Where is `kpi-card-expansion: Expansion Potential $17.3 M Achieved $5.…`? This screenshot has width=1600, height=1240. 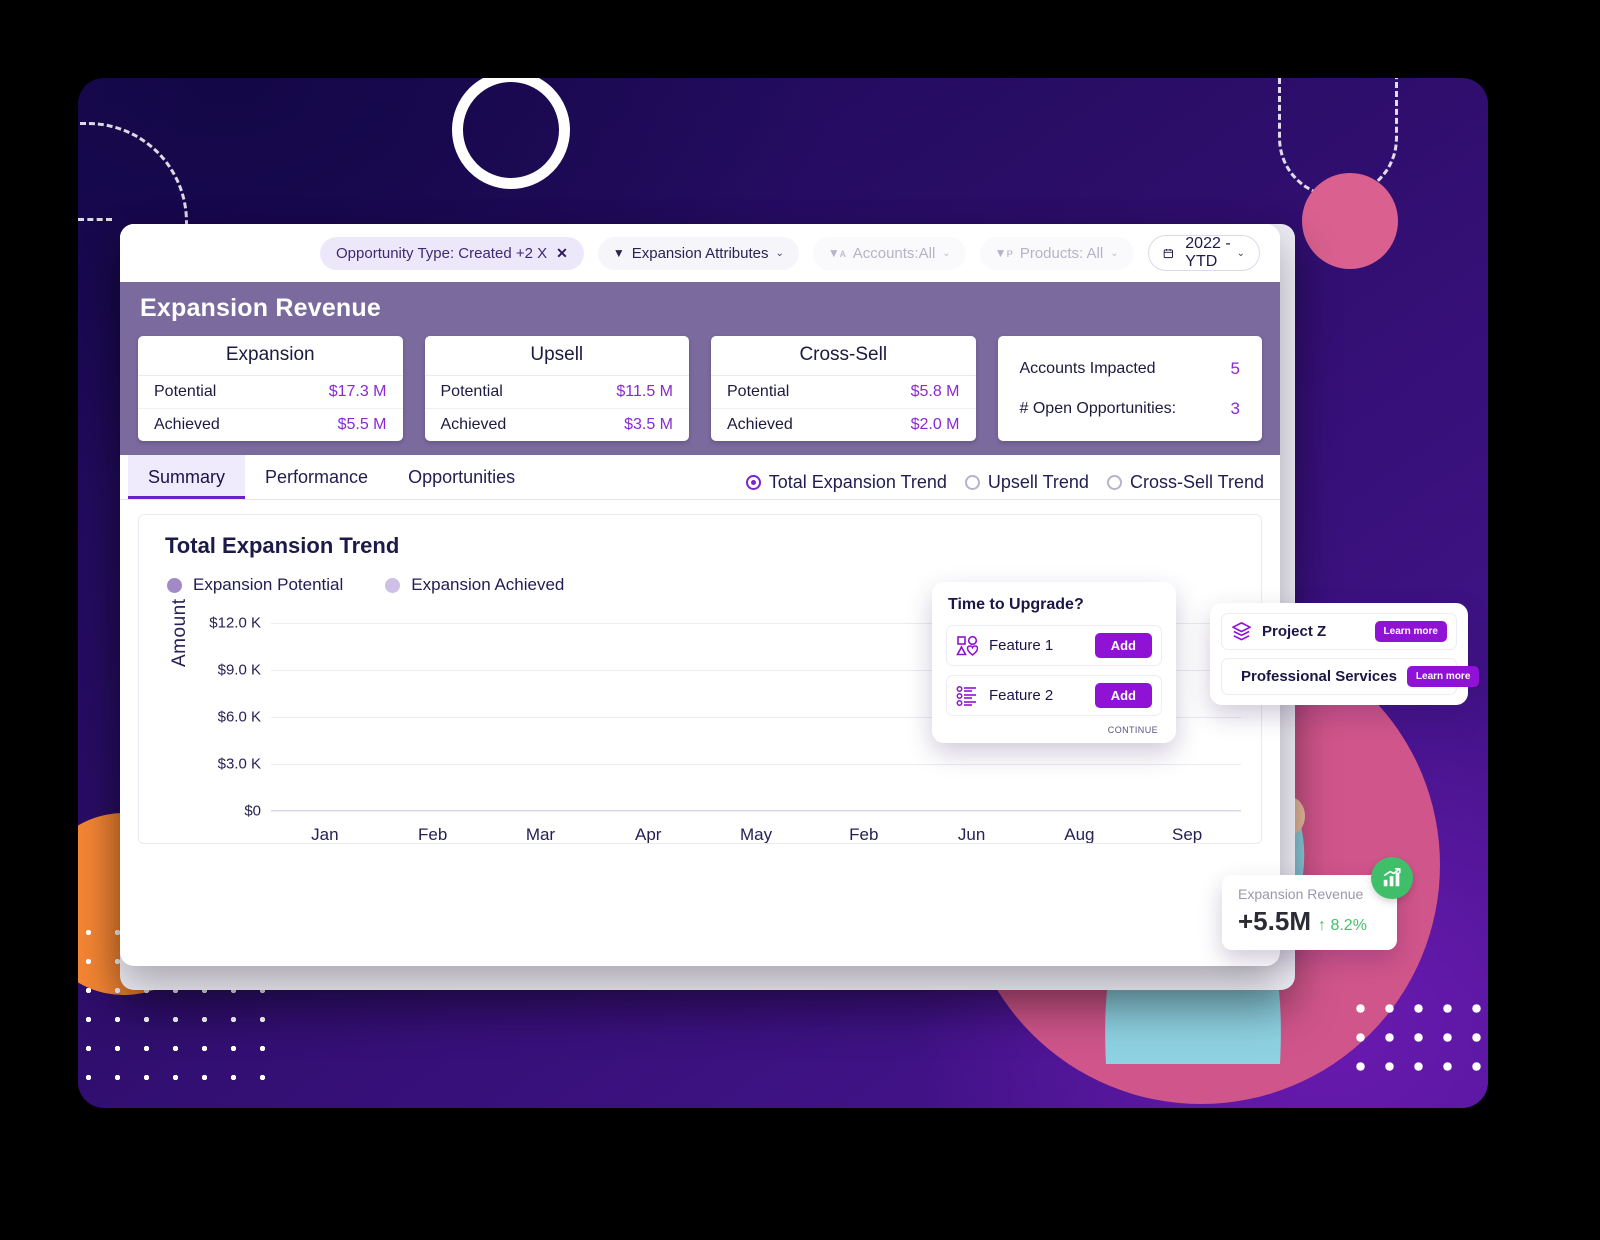 kpi-card-expansion: Expansion Potential $17.3 M Achieved $5.… is located at coordinates (270, 388).